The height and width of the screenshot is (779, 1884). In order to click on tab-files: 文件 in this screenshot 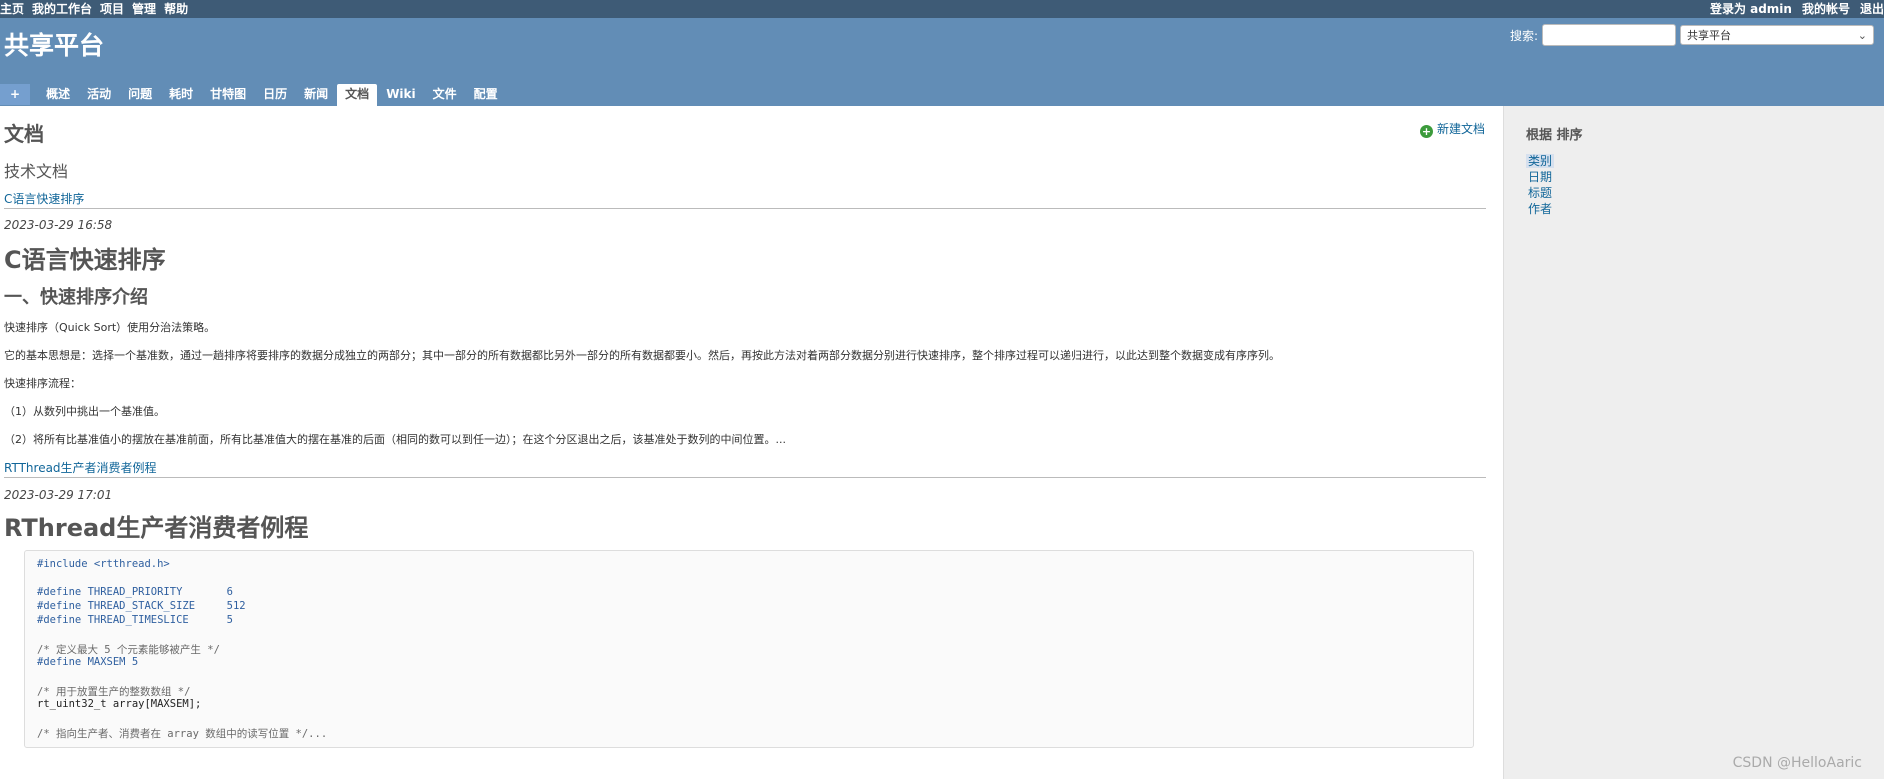, I will do `click(445, 94)`.